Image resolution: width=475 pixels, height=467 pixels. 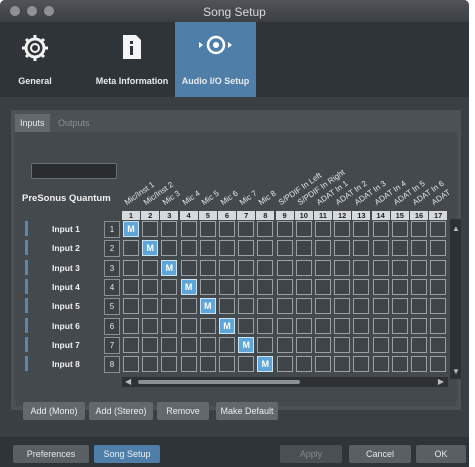 What do you see at coordinates (127, 454) in the screenshot?
I see `song-setup-button: Song Setup` at bounding box center [127, 454].